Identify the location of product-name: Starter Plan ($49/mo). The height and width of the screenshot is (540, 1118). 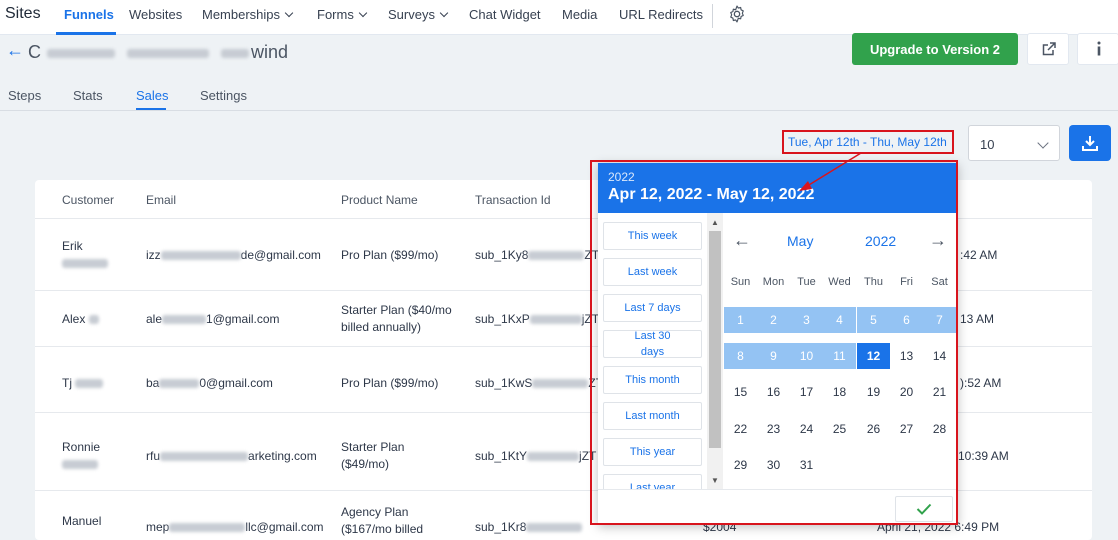
(373, 455).